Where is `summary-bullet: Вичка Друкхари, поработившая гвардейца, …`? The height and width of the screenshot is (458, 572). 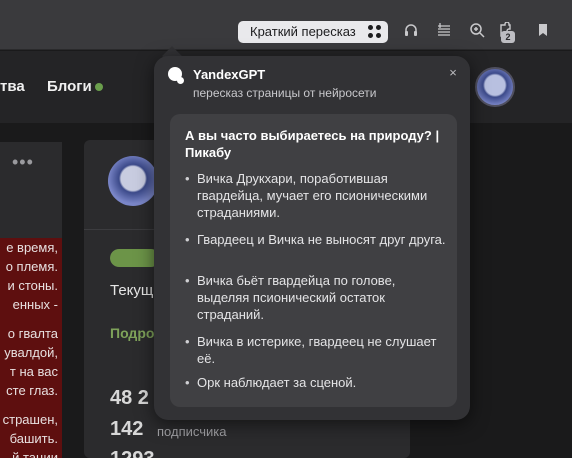
summary-bullet: Вичка Друкхари, поработившая гвардейца, … is located at coordinates (316, 195).